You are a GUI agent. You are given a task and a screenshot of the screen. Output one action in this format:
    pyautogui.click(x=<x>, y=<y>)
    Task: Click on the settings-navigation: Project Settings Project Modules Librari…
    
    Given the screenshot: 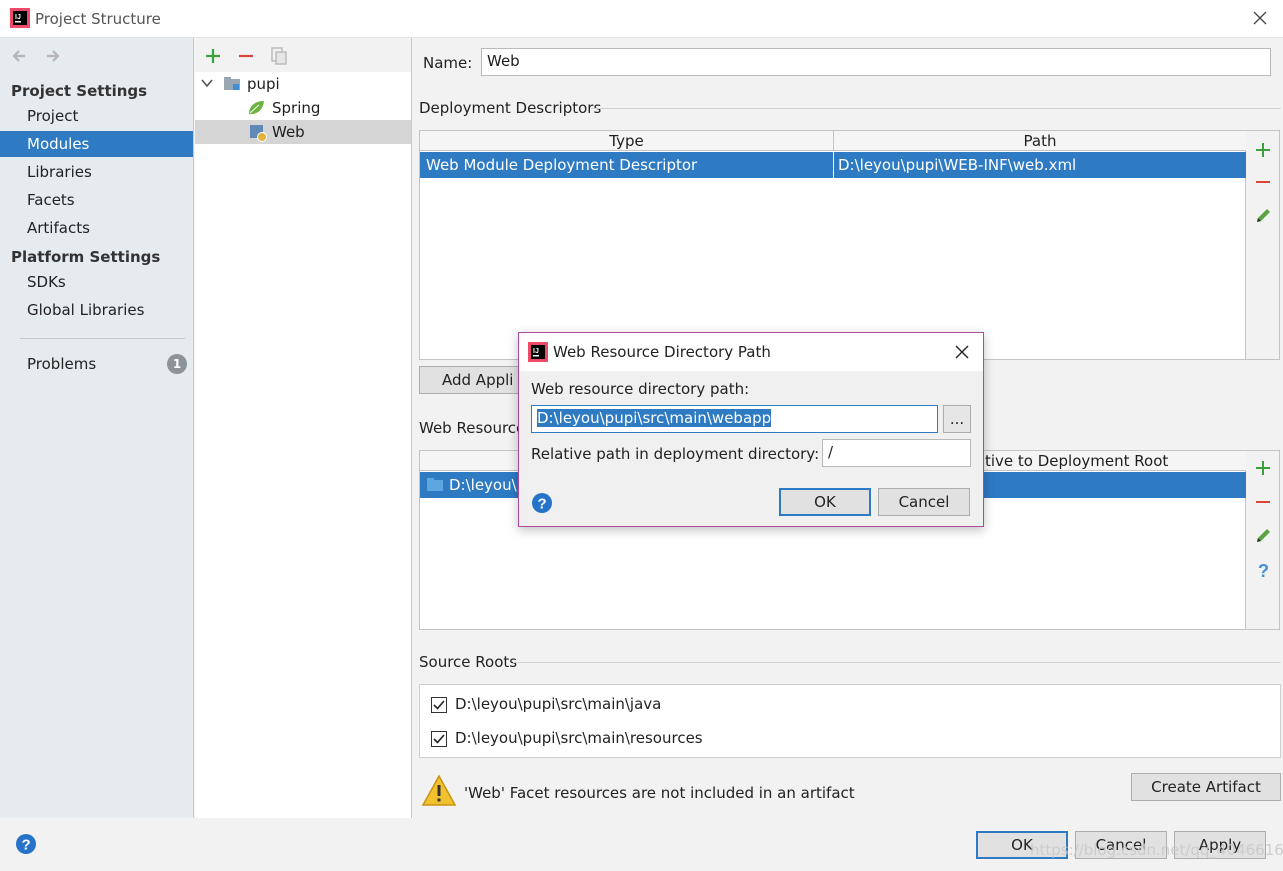 What is the action you would take?
    pyautogui.click(x=97, y=428)
    